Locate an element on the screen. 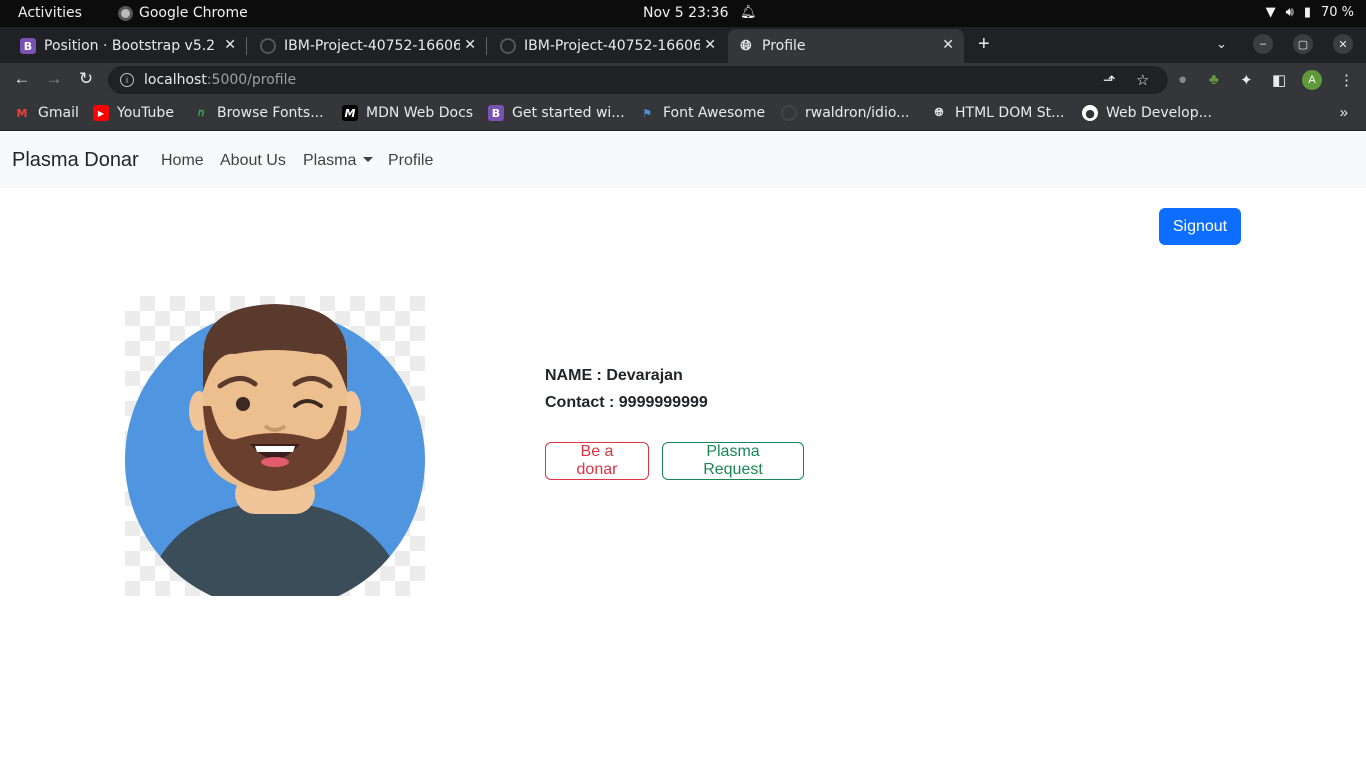 The width and height of the screenshot is (1366, 768). url-host: localhost is located at coordinates (175, 80).